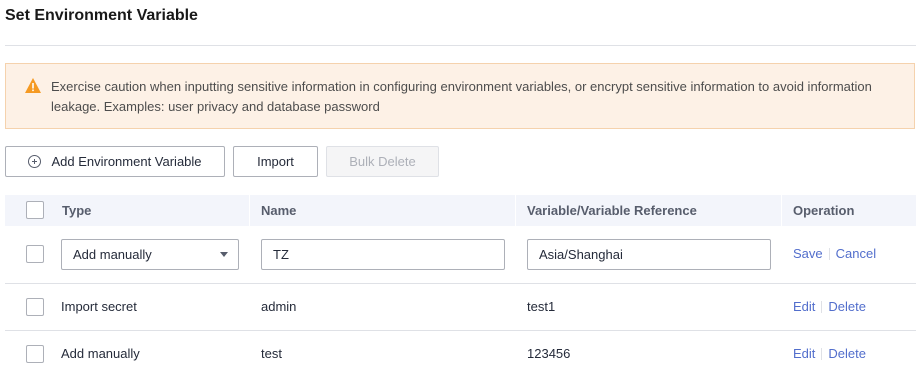  What do you see at coordinates (834, 253) in the screenshot?
I see `row-operations: Save Cancel` at bounding box center [834, 253].